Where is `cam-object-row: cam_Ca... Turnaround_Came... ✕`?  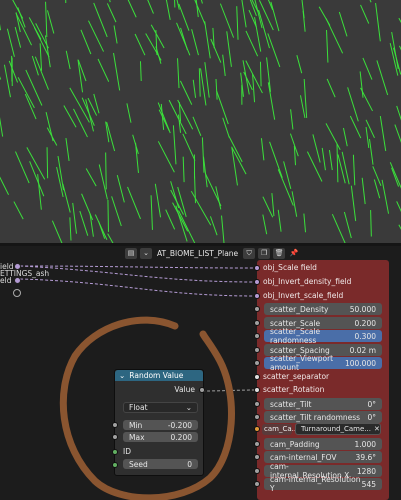
cam-object-row: cam_Ca... Turnaround_Came... ✕ is located at coordinates (321, 429).